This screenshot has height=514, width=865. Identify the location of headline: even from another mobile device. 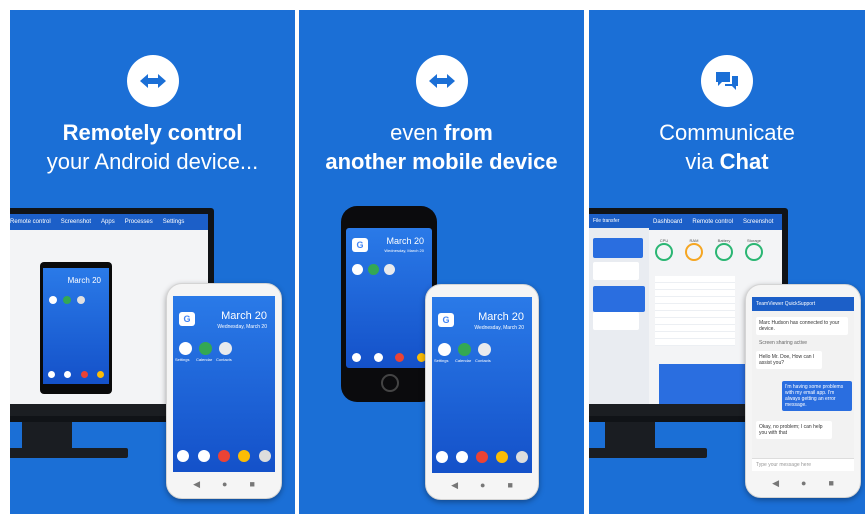
(441, 147).